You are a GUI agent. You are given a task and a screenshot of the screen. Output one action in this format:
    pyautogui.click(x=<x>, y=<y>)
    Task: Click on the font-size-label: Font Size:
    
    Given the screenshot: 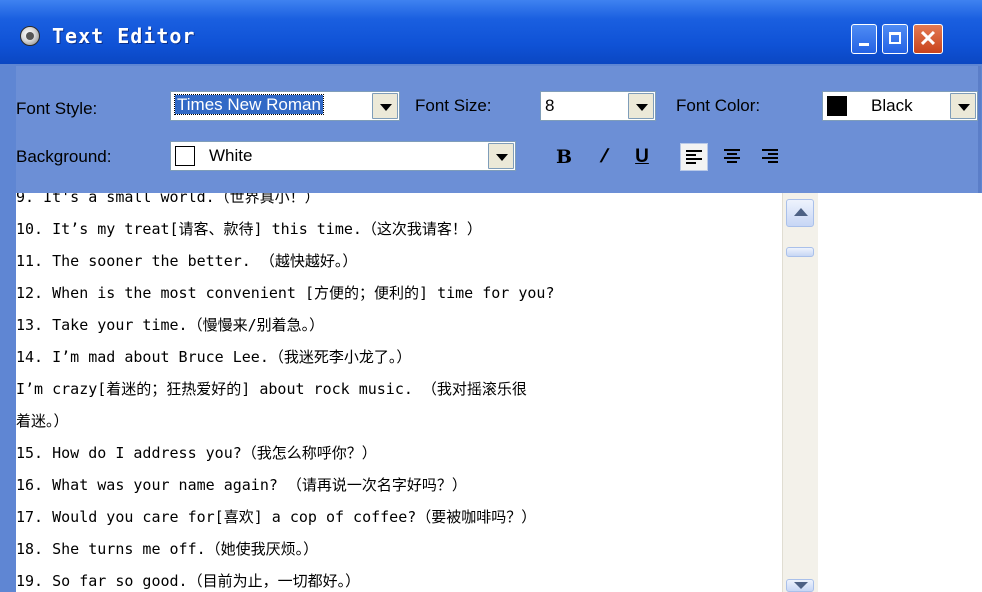 What is the action you would take?
    pyautogui.click(x=453, y=105)
    